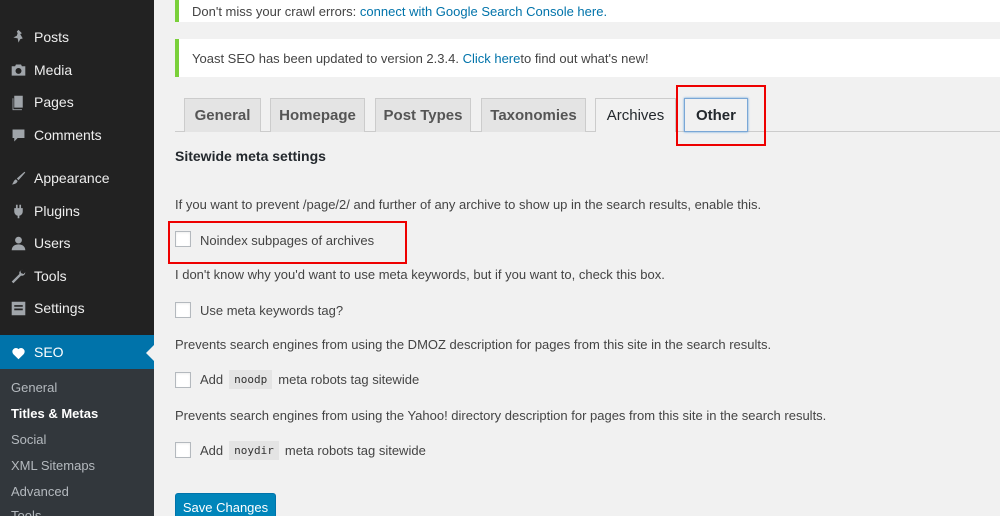 The width and height of the screenshot is (1000, 516). What do you see at coordinates (635, 115) in the screenshot?
I see `tab-archives: Archives` at bounding box center [635, 115].